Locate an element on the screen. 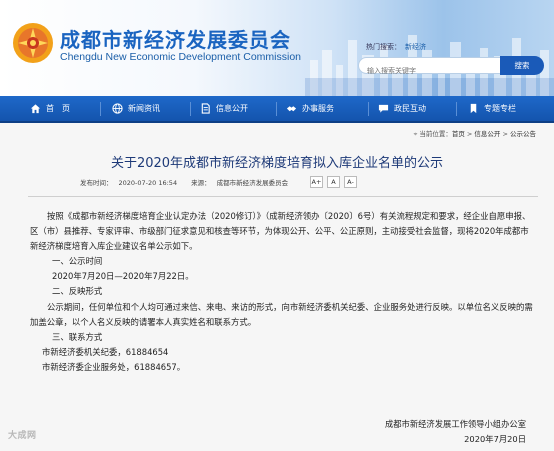 The height and width of the screenshot is (451, 554). article-meta: 发布时间： 2020-07-20 16:54 来源： 成都市新经济发展委员会 is located at coordinates (190, 182).